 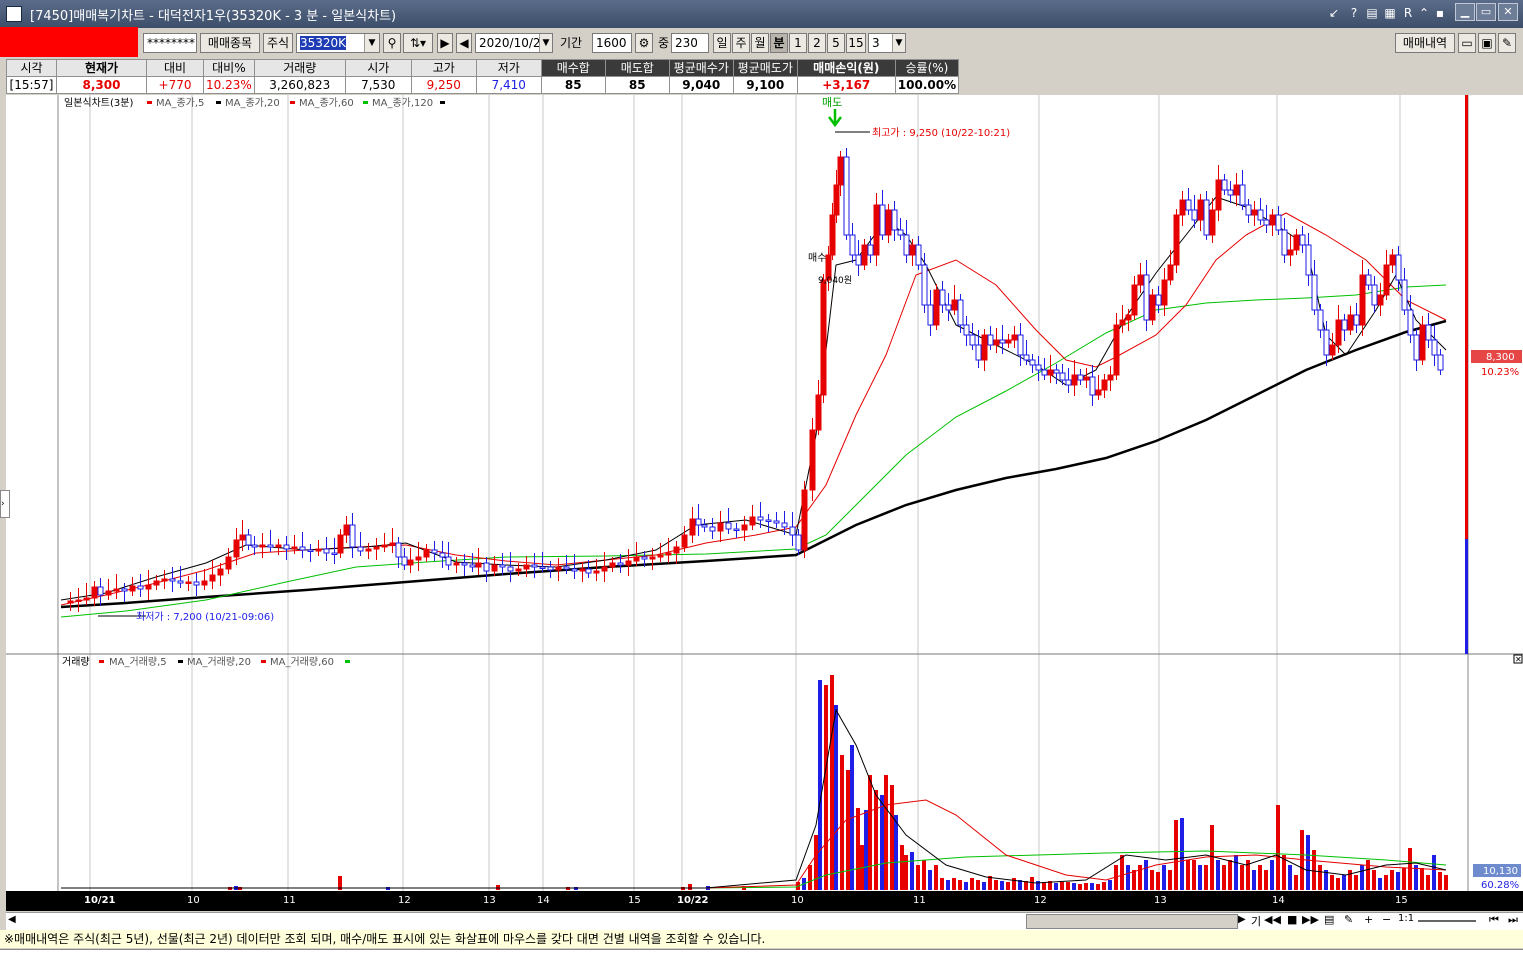 I want to click on scroll-right-icon: ▶, so click(x=1242, y=919).